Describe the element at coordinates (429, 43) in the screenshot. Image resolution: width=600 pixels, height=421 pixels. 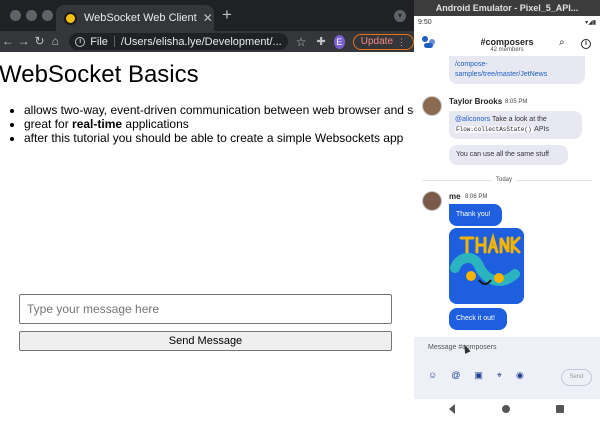
I see `app-logo-icon` at that location.